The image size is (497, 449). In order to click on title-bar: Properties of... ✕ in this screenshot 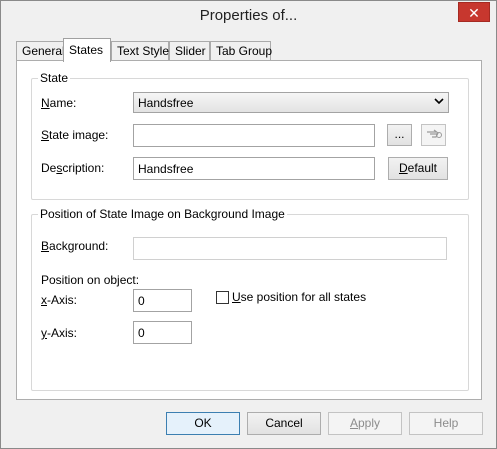, I will do `click(248, 17)`.